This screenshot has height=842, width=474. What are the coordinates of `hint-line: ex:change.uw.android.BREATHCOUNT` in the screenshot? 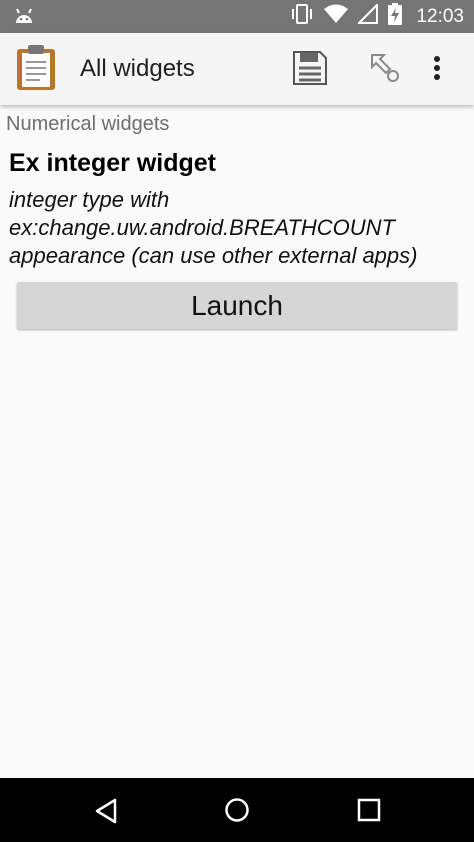 It's located at (202, 227).